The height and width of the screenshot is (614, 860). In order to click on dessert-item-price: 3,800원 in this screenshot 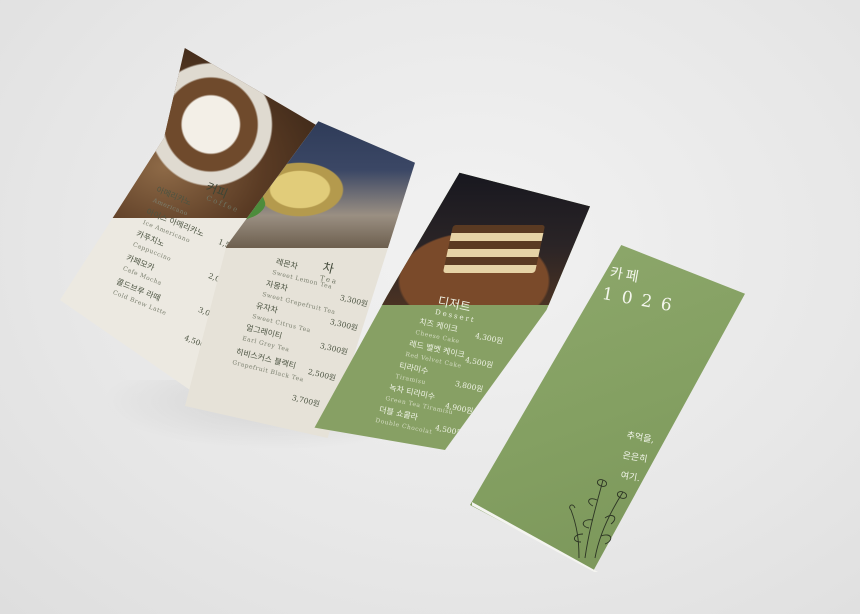, I will do `click(469, 386)`.